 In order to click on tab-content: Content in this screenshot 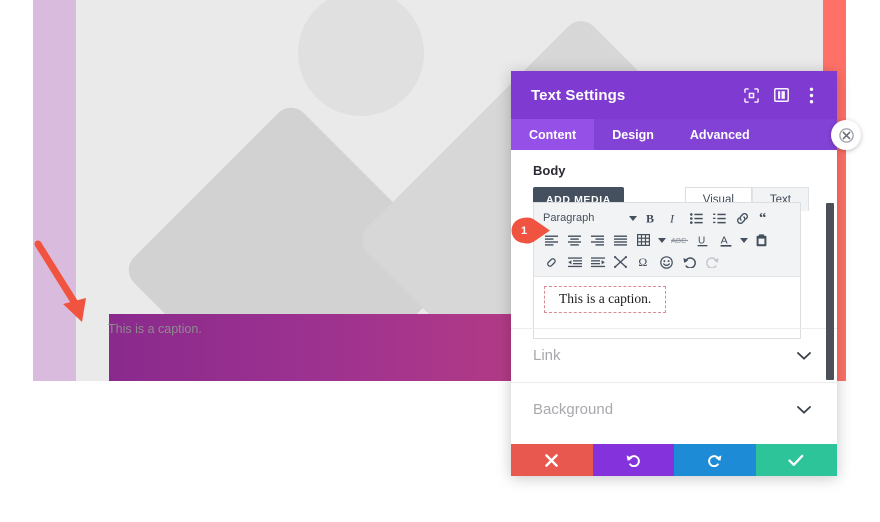, I will do `click(553, 134)`.